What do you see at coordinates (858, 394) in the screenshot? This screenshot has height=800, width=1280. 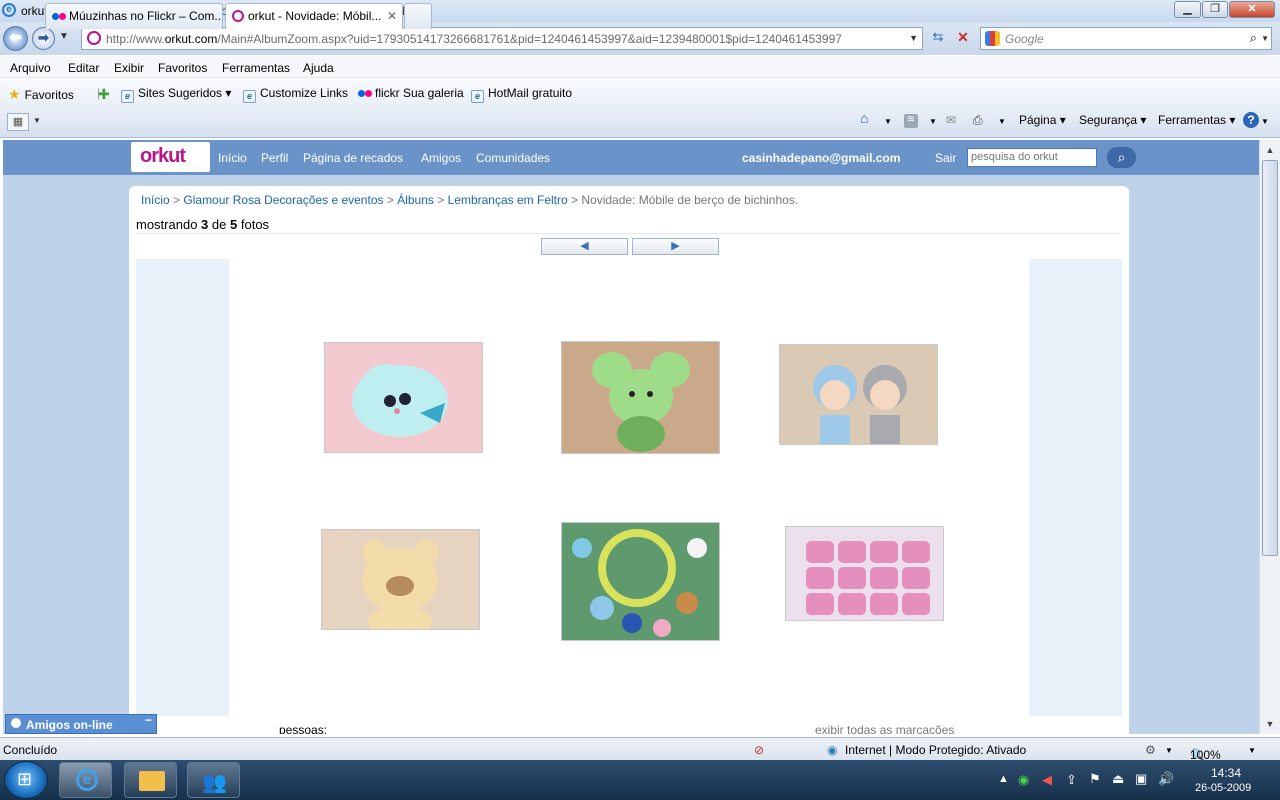 I see `photo-tile-felt-dolls` at bounding box center [858, 394].